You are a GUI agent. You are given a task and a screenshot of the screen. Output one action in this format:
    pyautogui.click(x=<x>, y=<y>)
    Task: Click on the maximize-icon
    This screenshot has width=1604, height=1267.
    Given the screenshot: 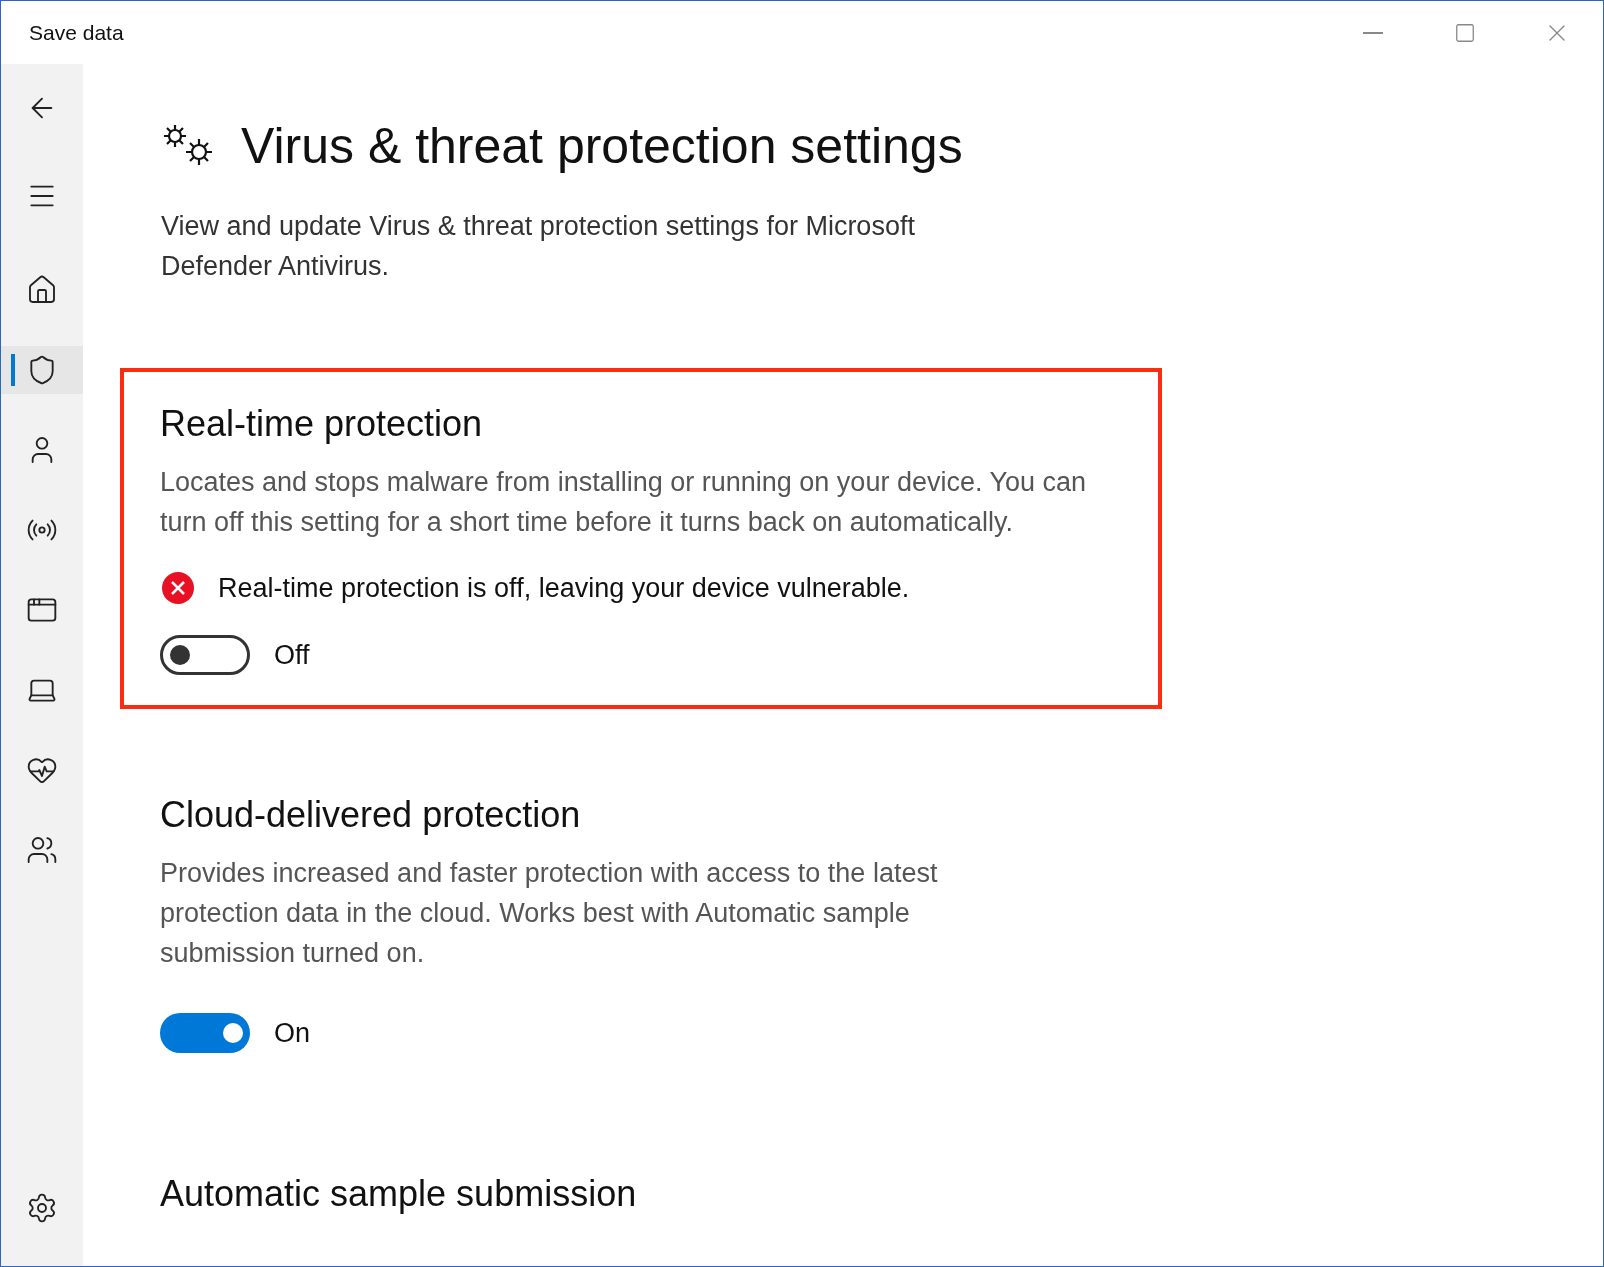 What is the action you would take?
    pyautogui.click(x=1465, y=32)
    